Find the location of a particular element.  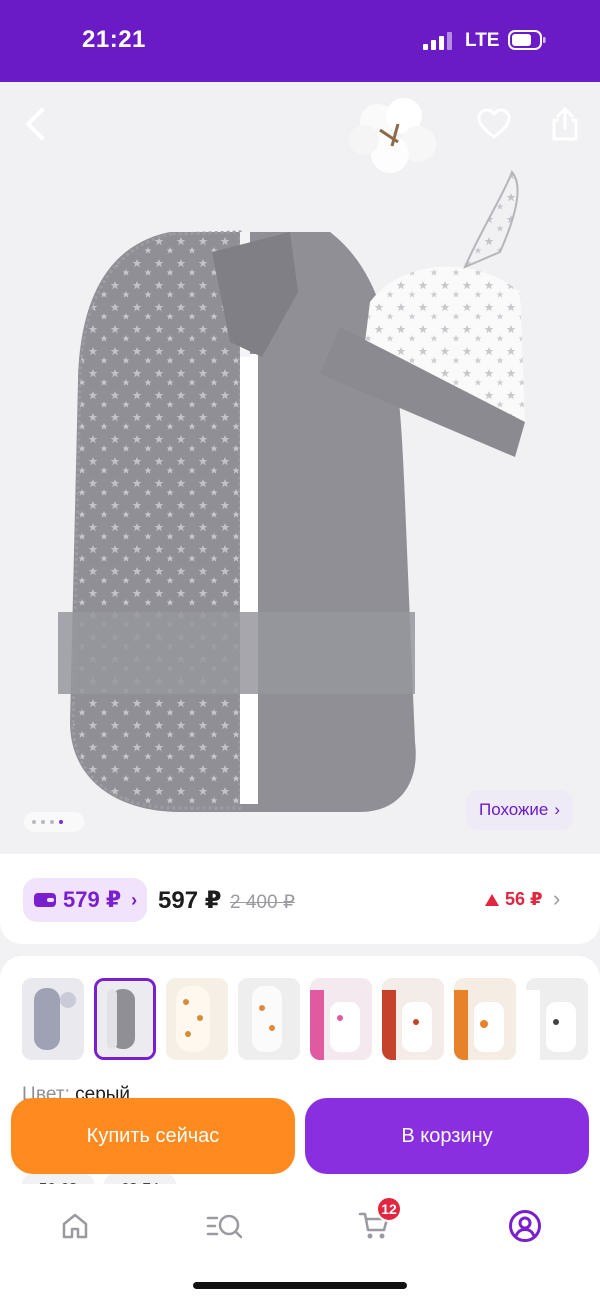

nav-home is located at coordinates (75, 1226).